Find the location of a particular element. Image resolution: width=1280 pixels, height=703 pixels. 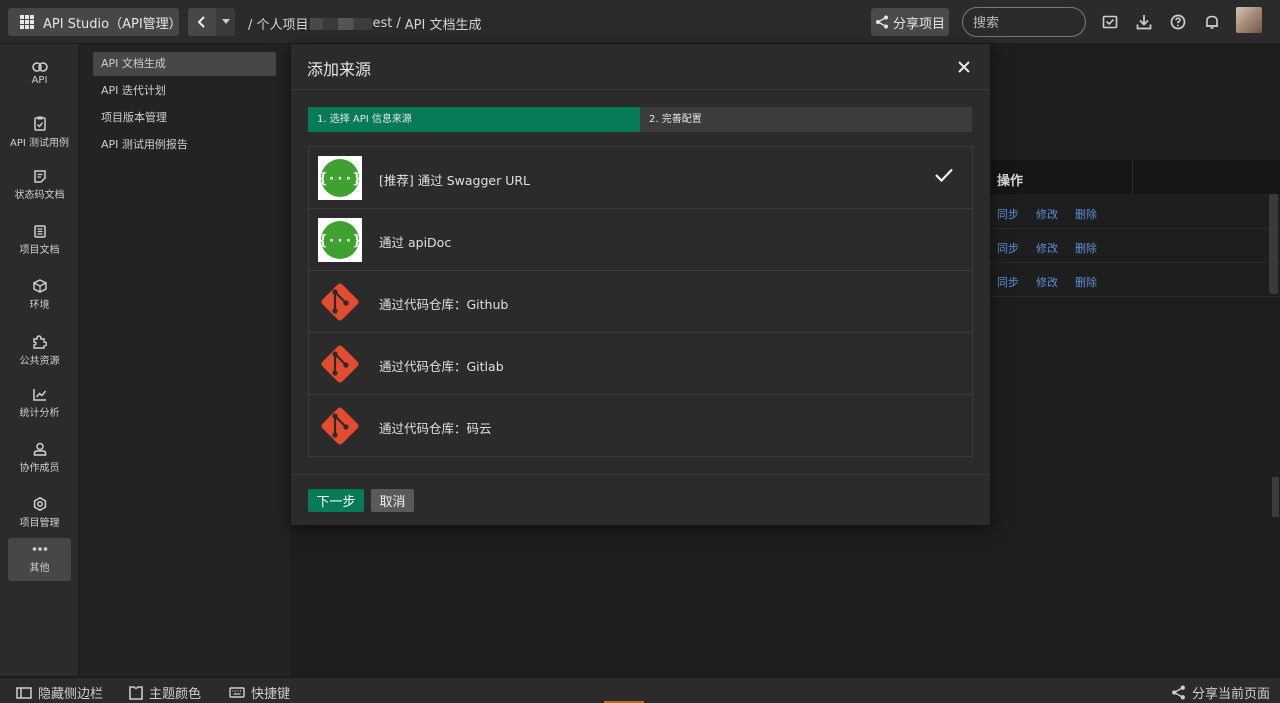

app-switcher-button: API Studio（API管理） is located at coordinates (95, 22).